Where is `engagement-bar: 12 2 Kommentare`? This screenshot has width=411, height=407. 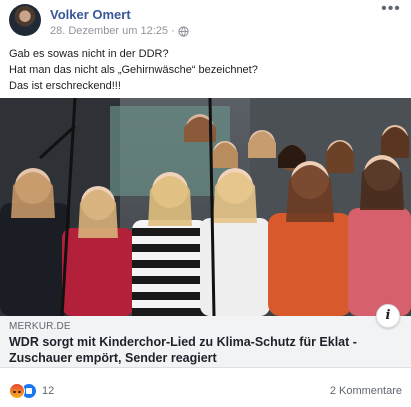
engagement-bar: 12 2 Kommentare is located at coordinates (205, 392).